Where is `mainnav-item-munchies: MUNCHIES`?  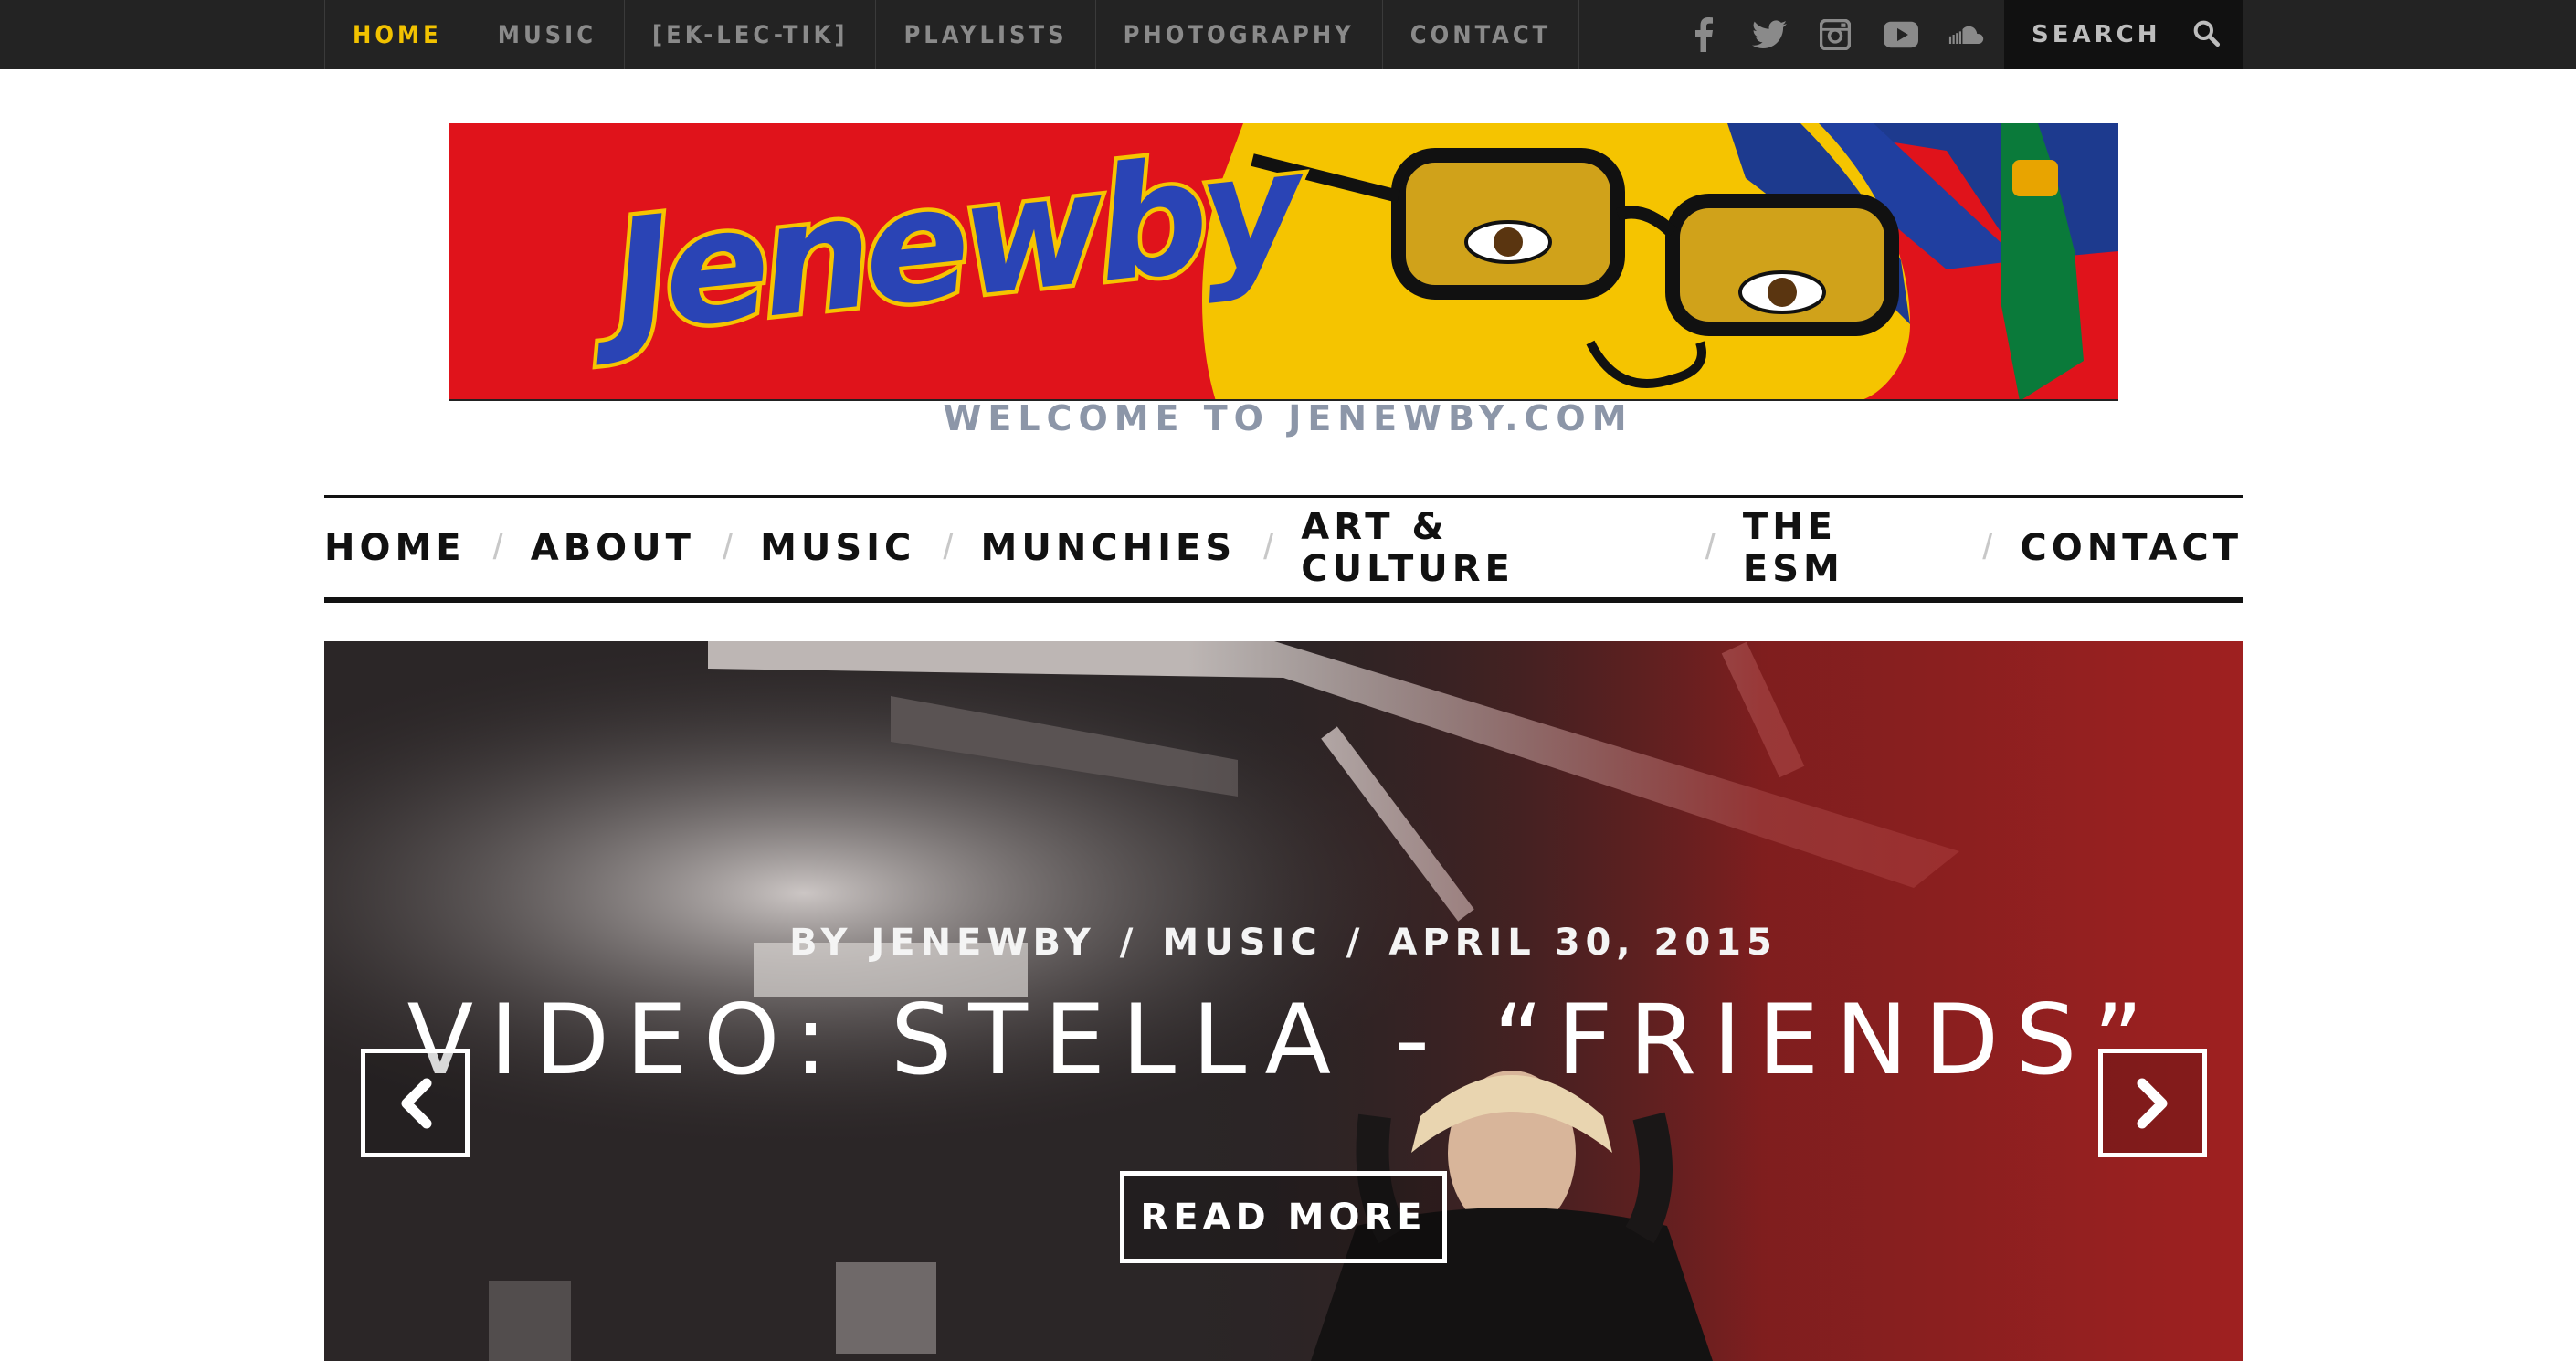
mainnav-item-munchies: MUNCHIES is located at coordinates (1109, 548).